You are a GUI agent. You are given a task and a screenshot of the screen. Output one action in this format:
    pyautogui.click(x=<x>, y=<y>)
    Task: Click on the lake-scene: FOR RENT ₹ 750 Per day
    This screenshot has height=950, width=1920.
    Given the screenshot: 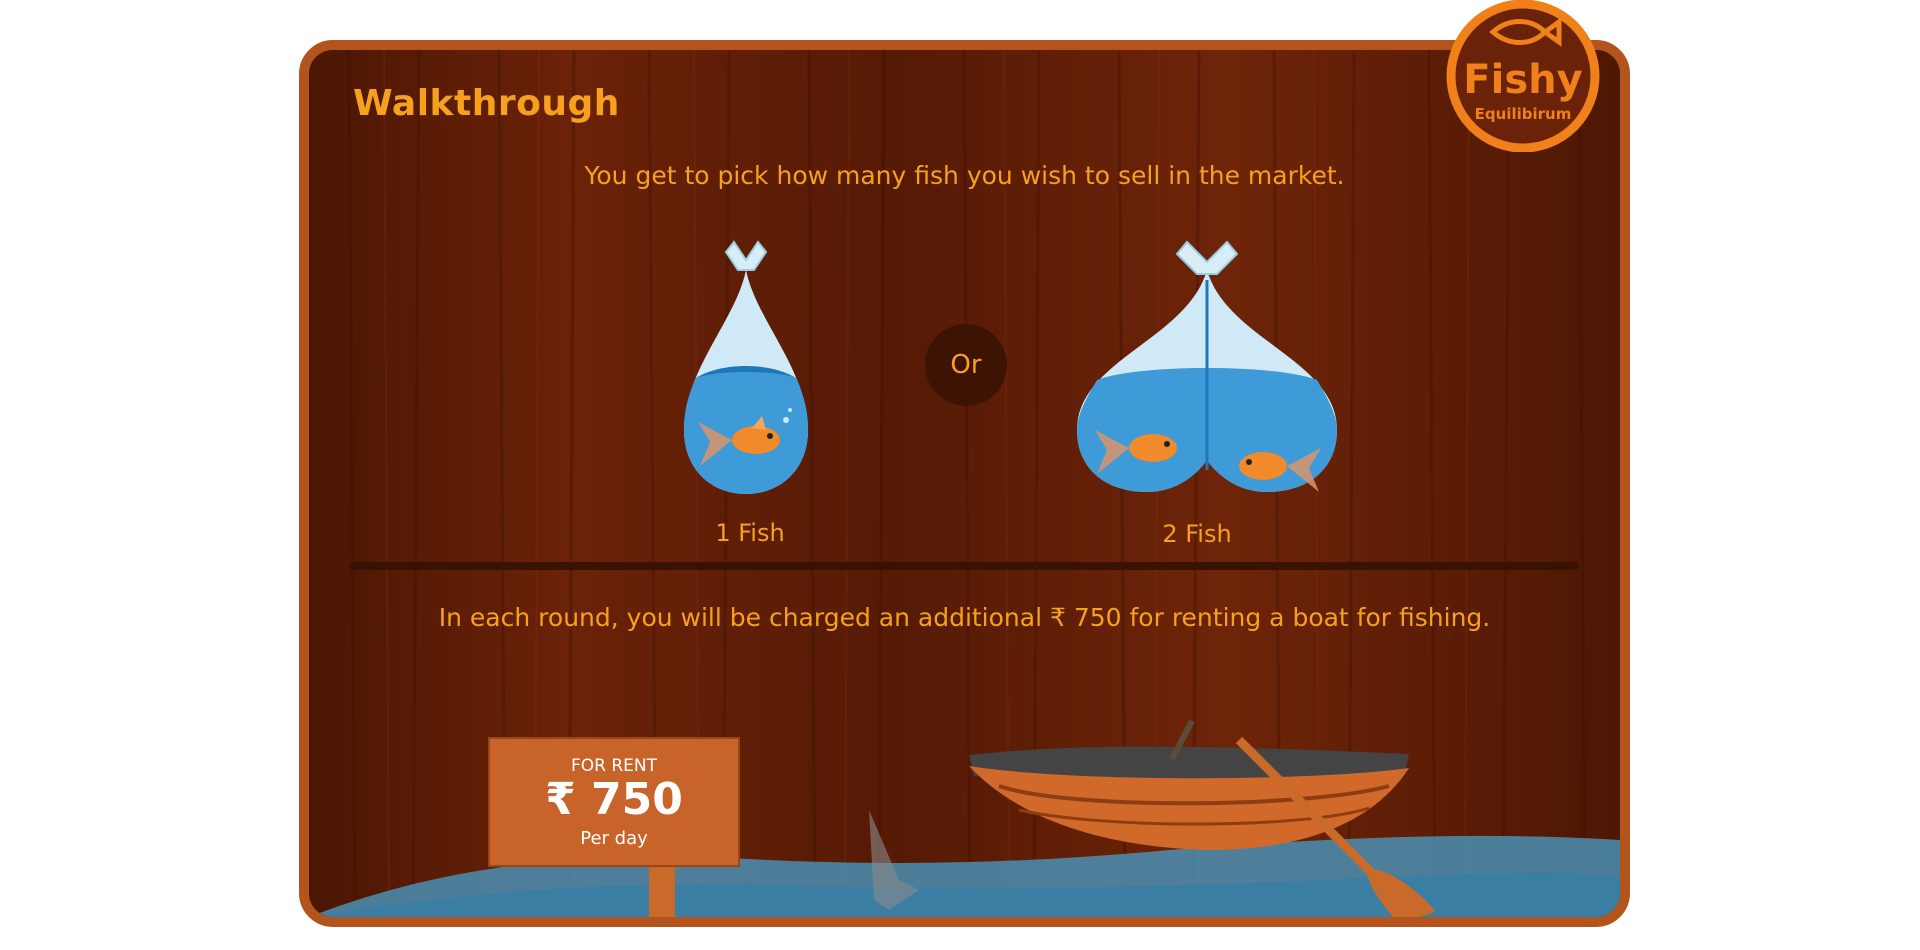 What is the action you would take?
    pyautogui.click(x=964, y=818)
    